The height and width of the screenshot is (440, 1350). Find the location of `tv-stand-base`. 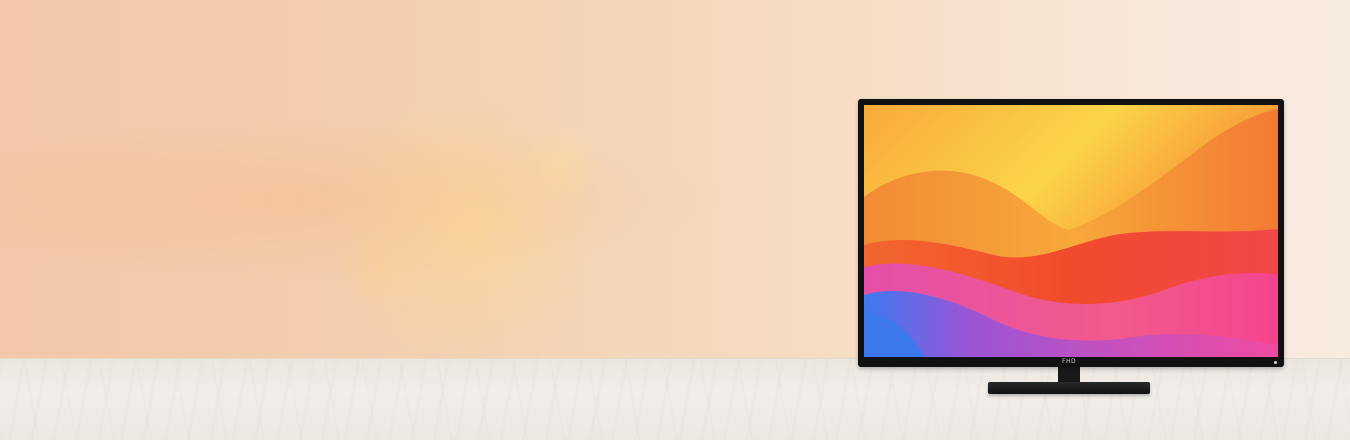

tv-stand-base is located at coordinates (1069, 388).